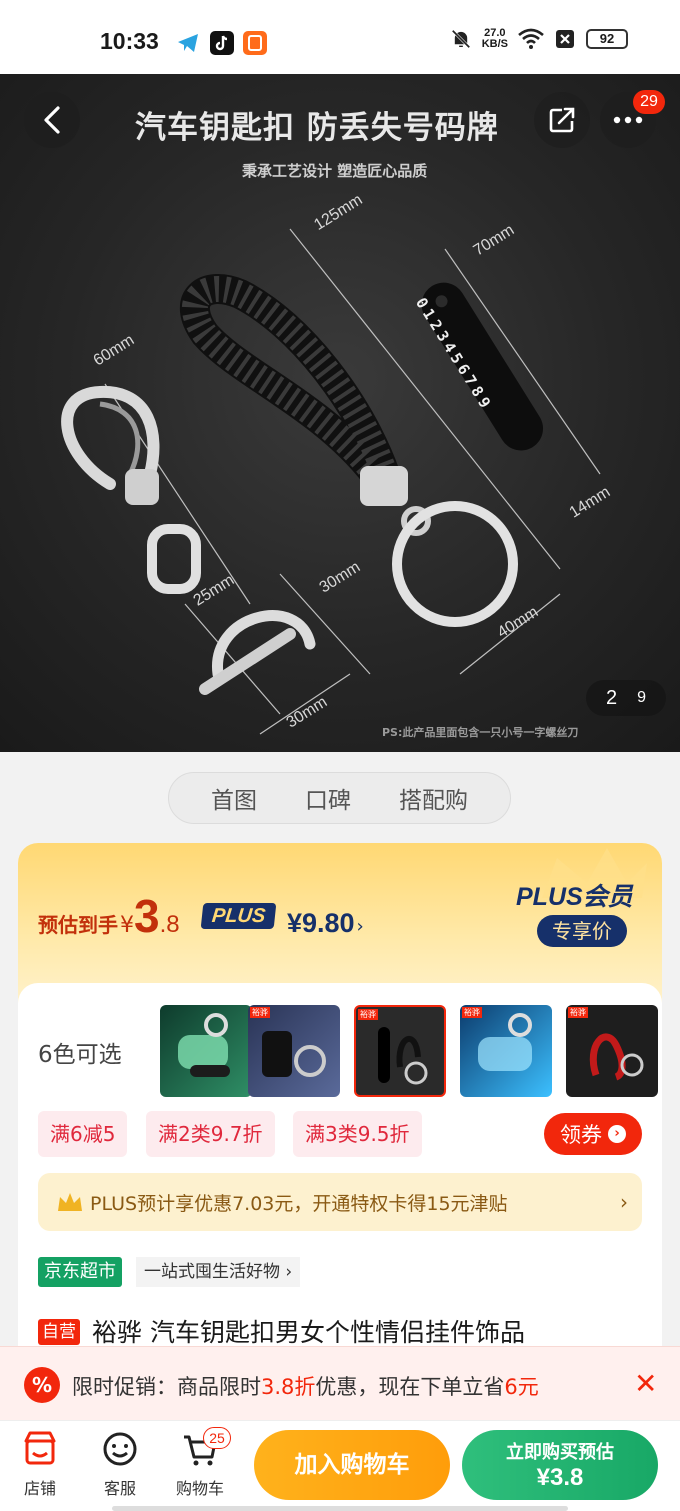  What do you see at coordinates (119, 1488) in the screenshot?
I see `service-label: 客服` at bounding box center [119, 1488].